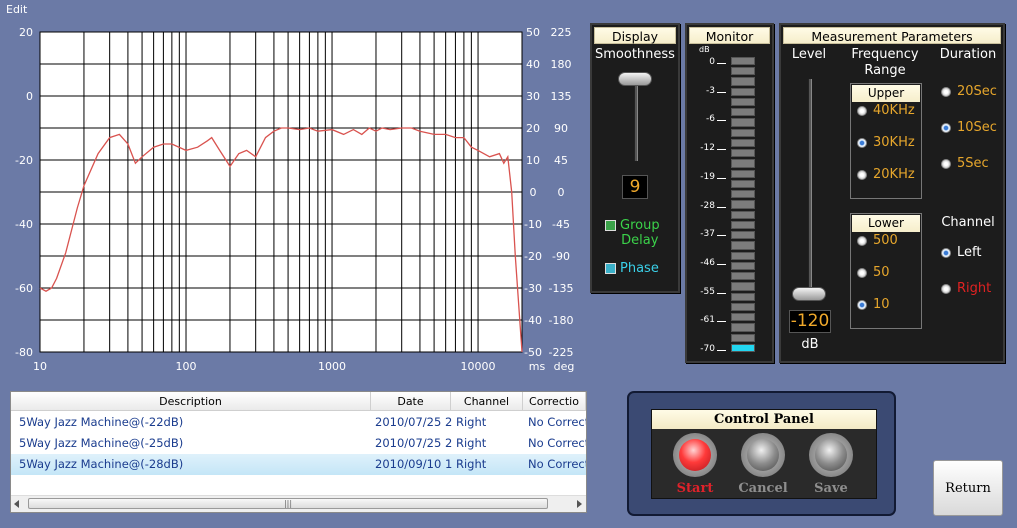 The height and width of the screenshot is (528, 1017). I want to click on phase-check-icon, so click(610, 268).